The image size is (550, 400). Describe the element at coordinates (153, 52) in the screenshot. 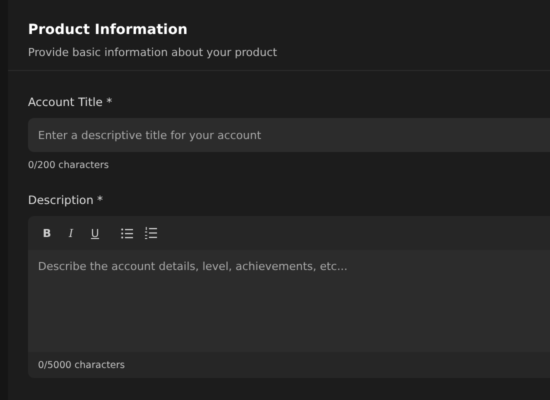

I see `section-subtitle: Provide basic information about your product` at that location.